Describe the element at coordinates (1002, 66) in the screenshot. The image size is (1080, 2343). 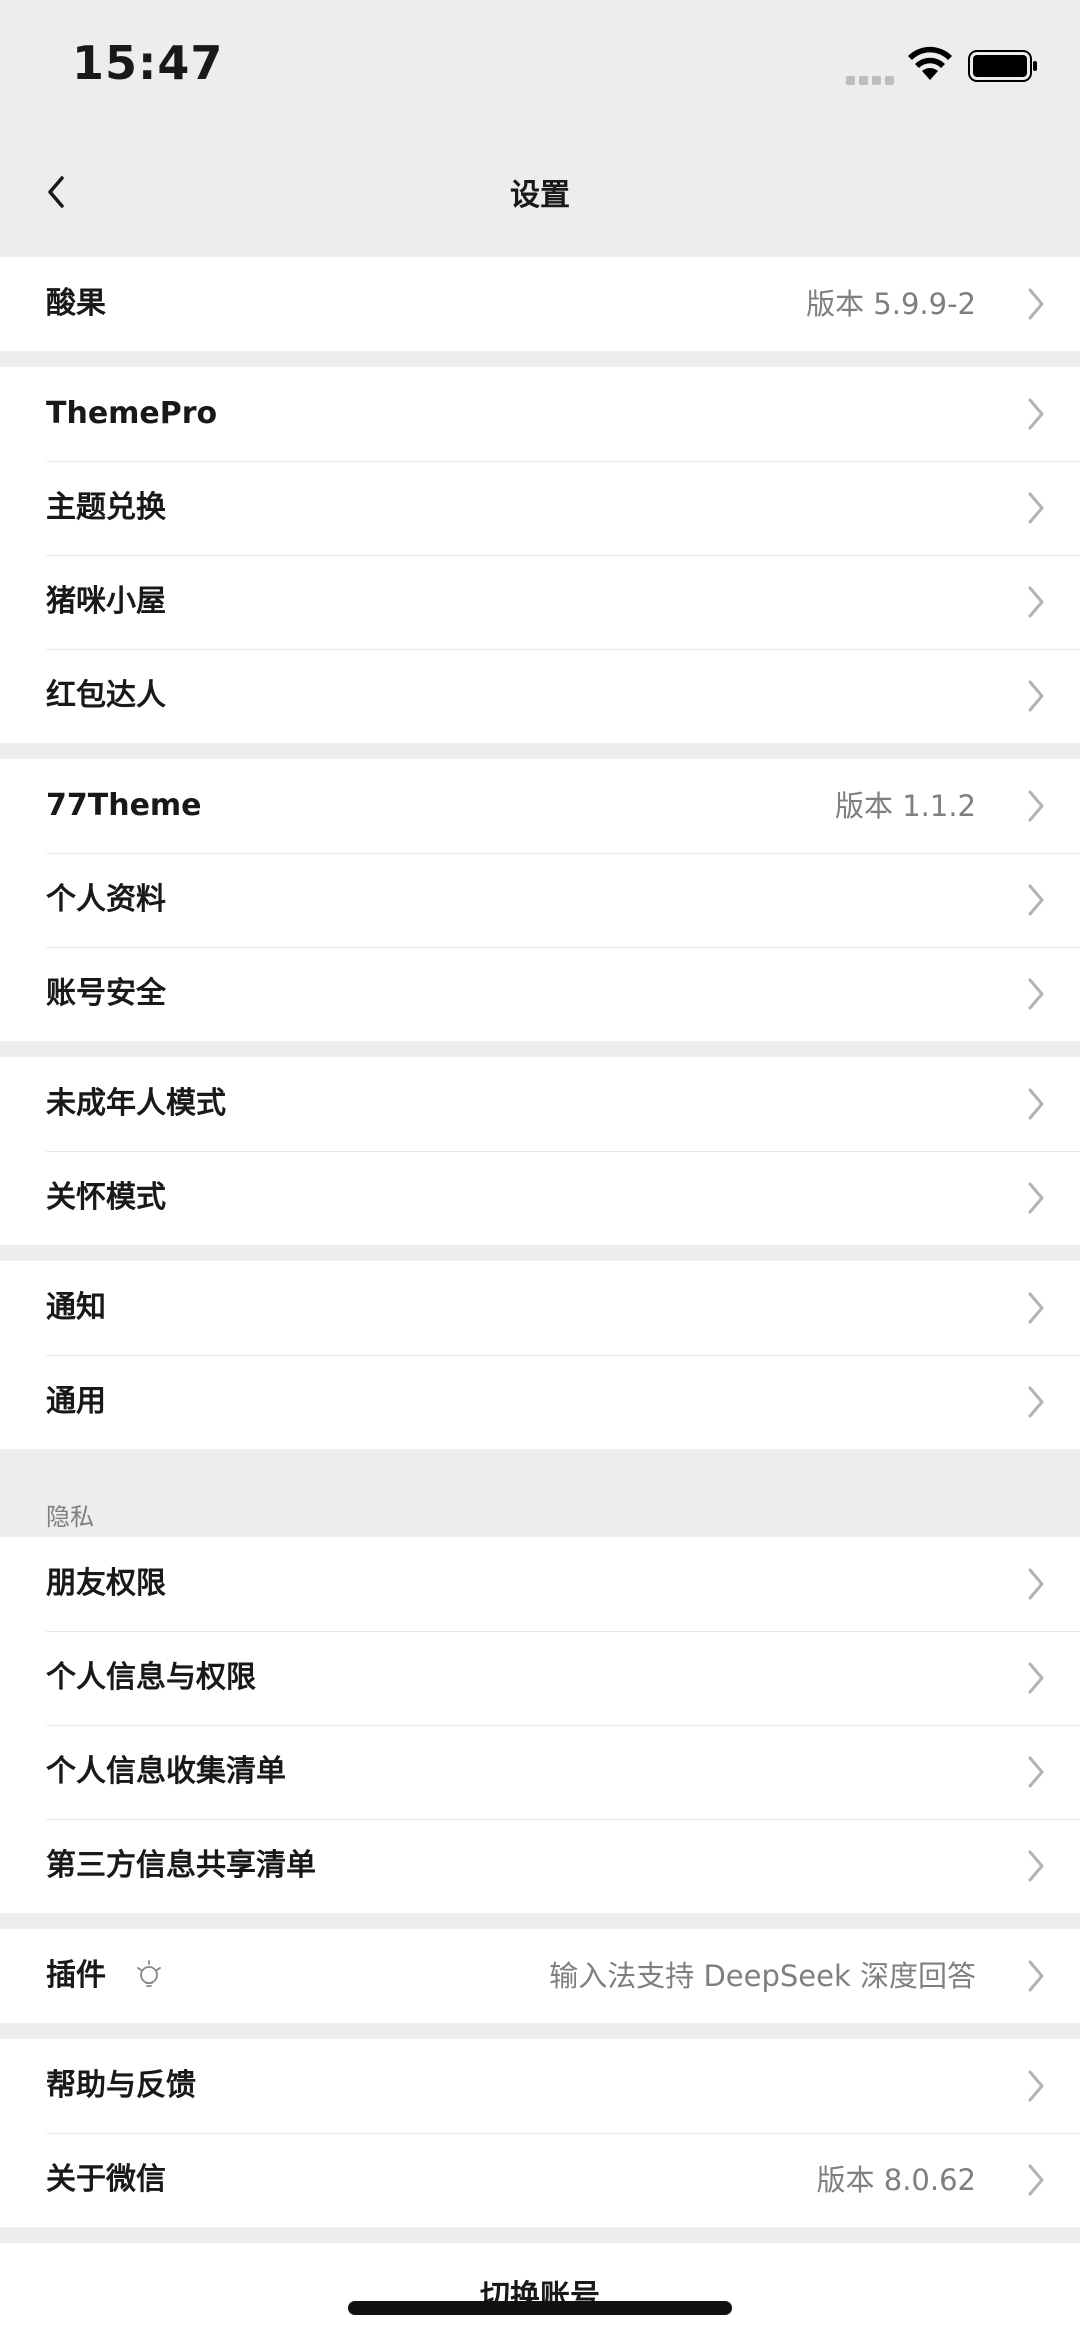
I see `battery-icon` at that location.